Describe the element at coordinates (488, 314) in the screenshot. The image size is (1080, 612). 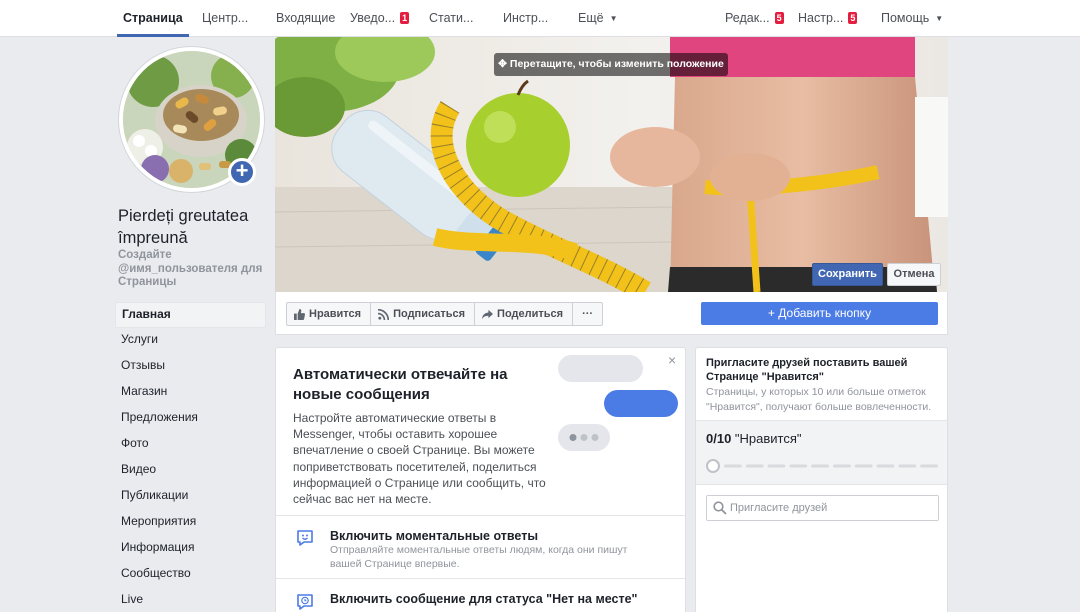
I see `share-arrow-icon` at that location.